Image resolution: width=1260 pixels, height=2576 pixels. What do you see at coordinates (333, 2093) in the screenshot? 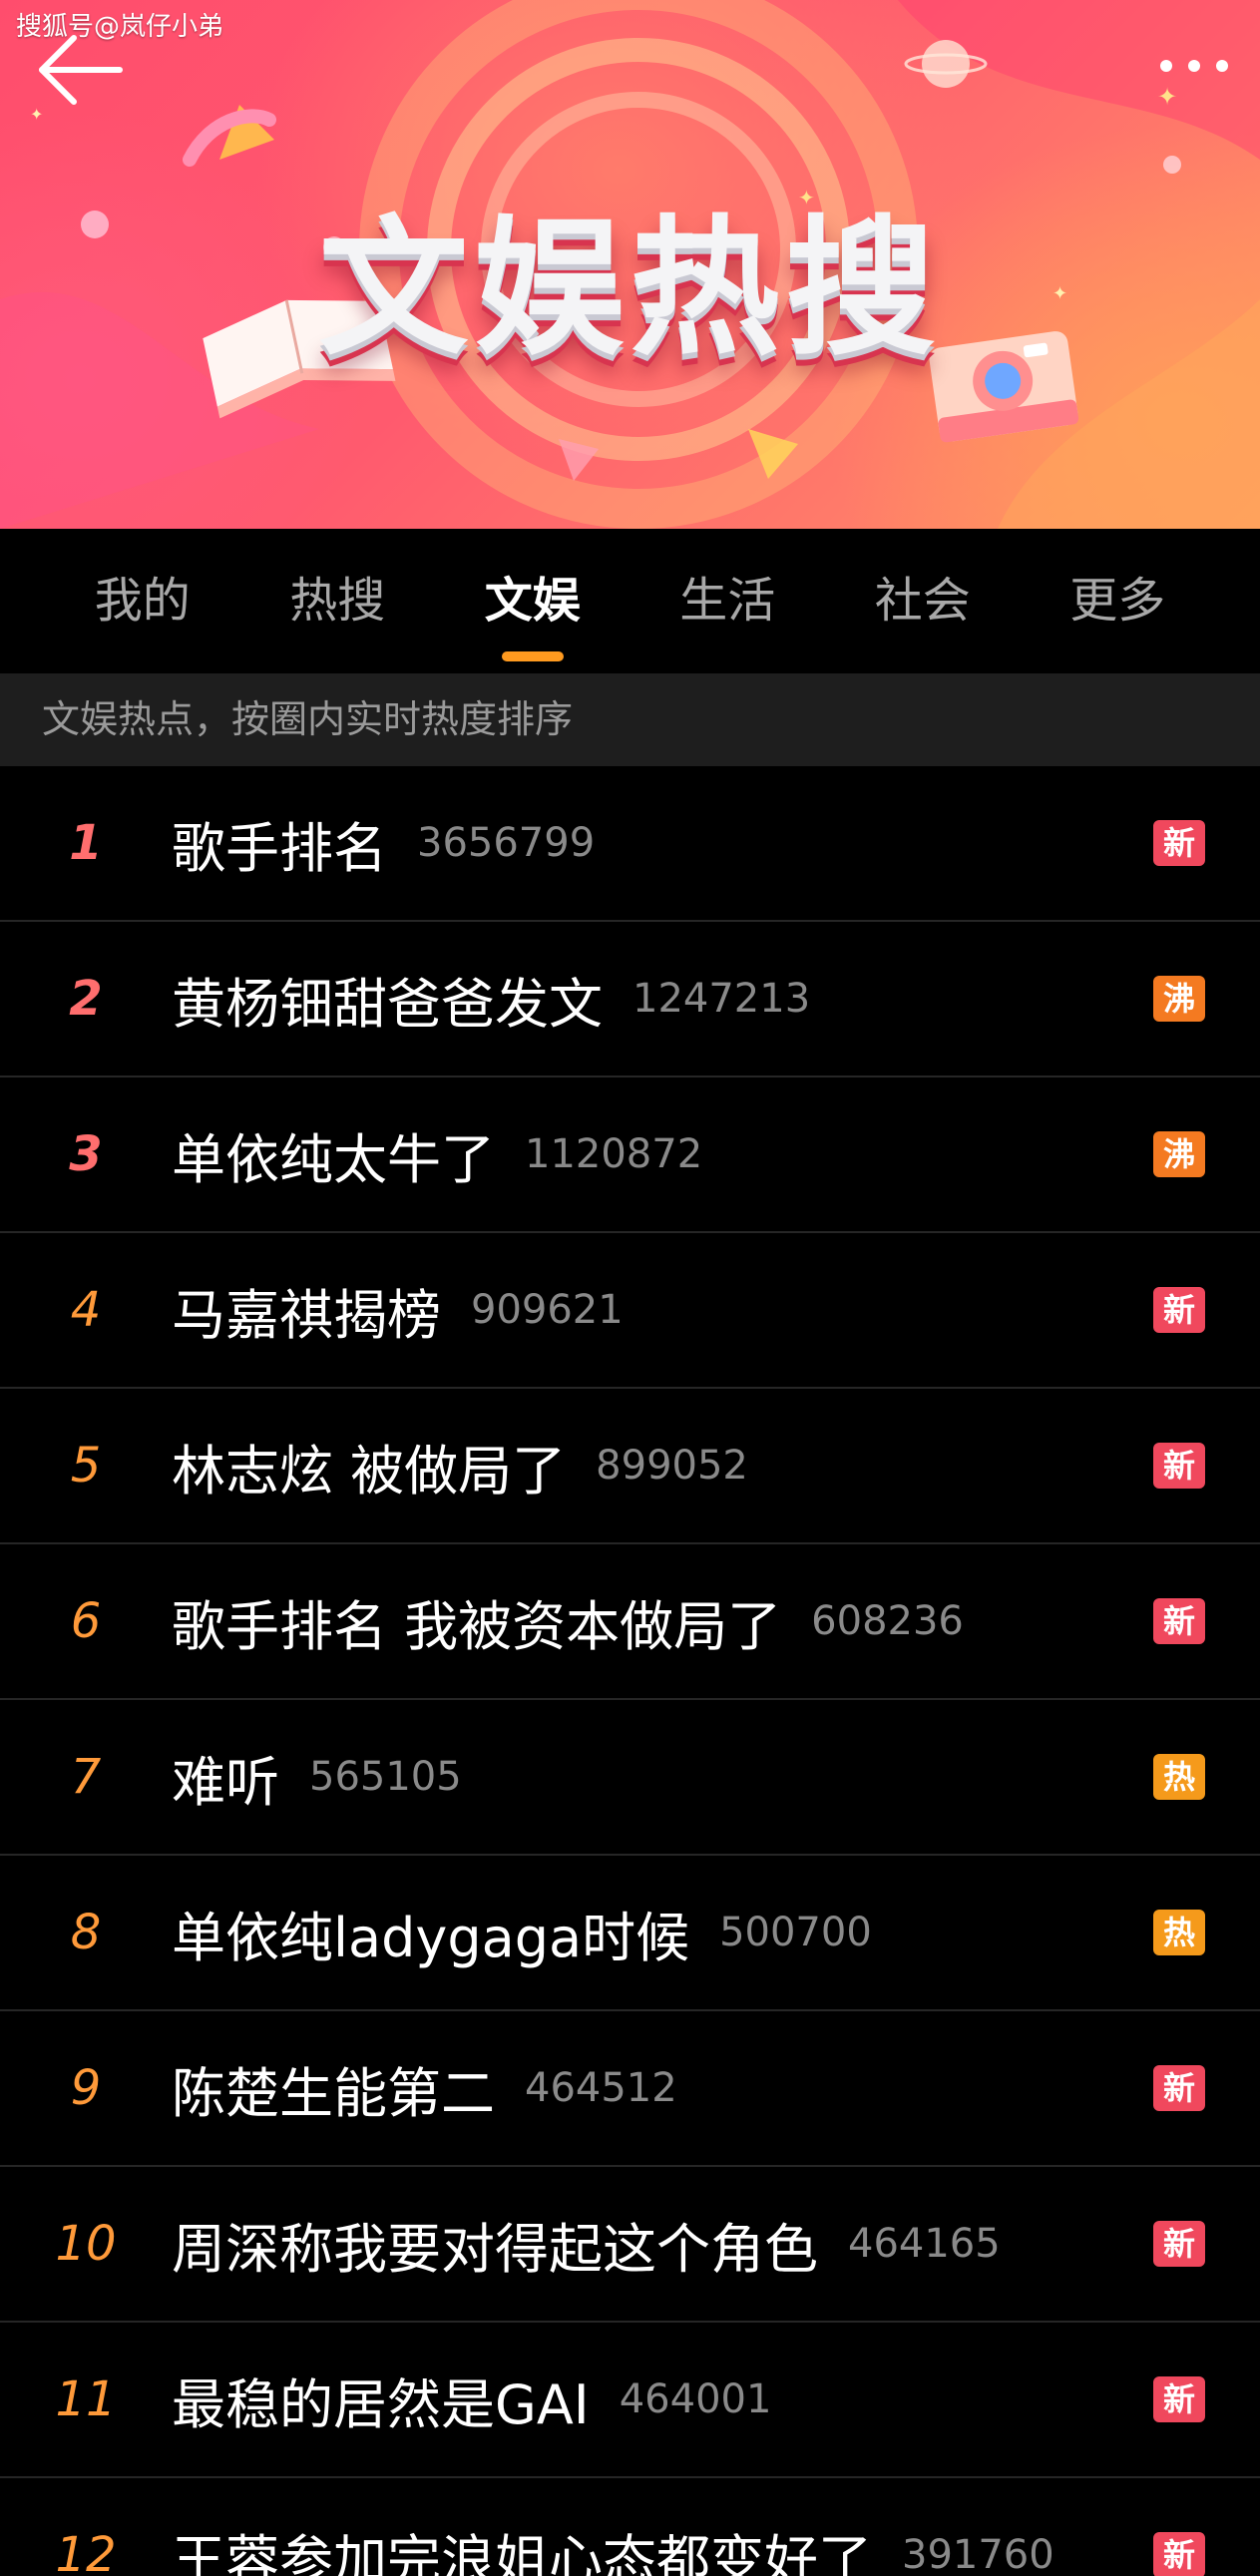
I see `item-title: 陈楚生能第二` at bounding box center [333, 2093].